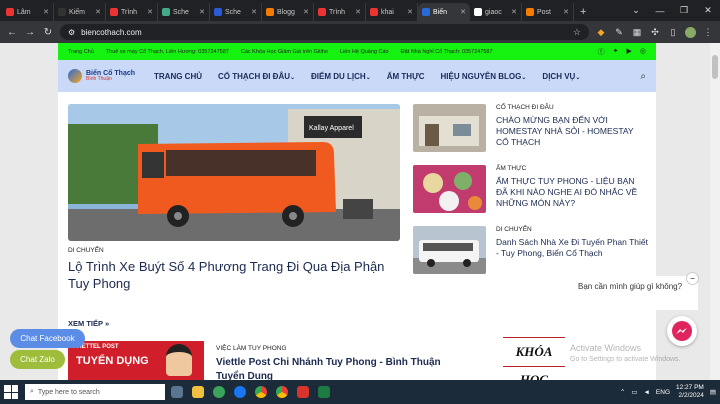  I want to click on page-scrollbar, so click(715, 211).